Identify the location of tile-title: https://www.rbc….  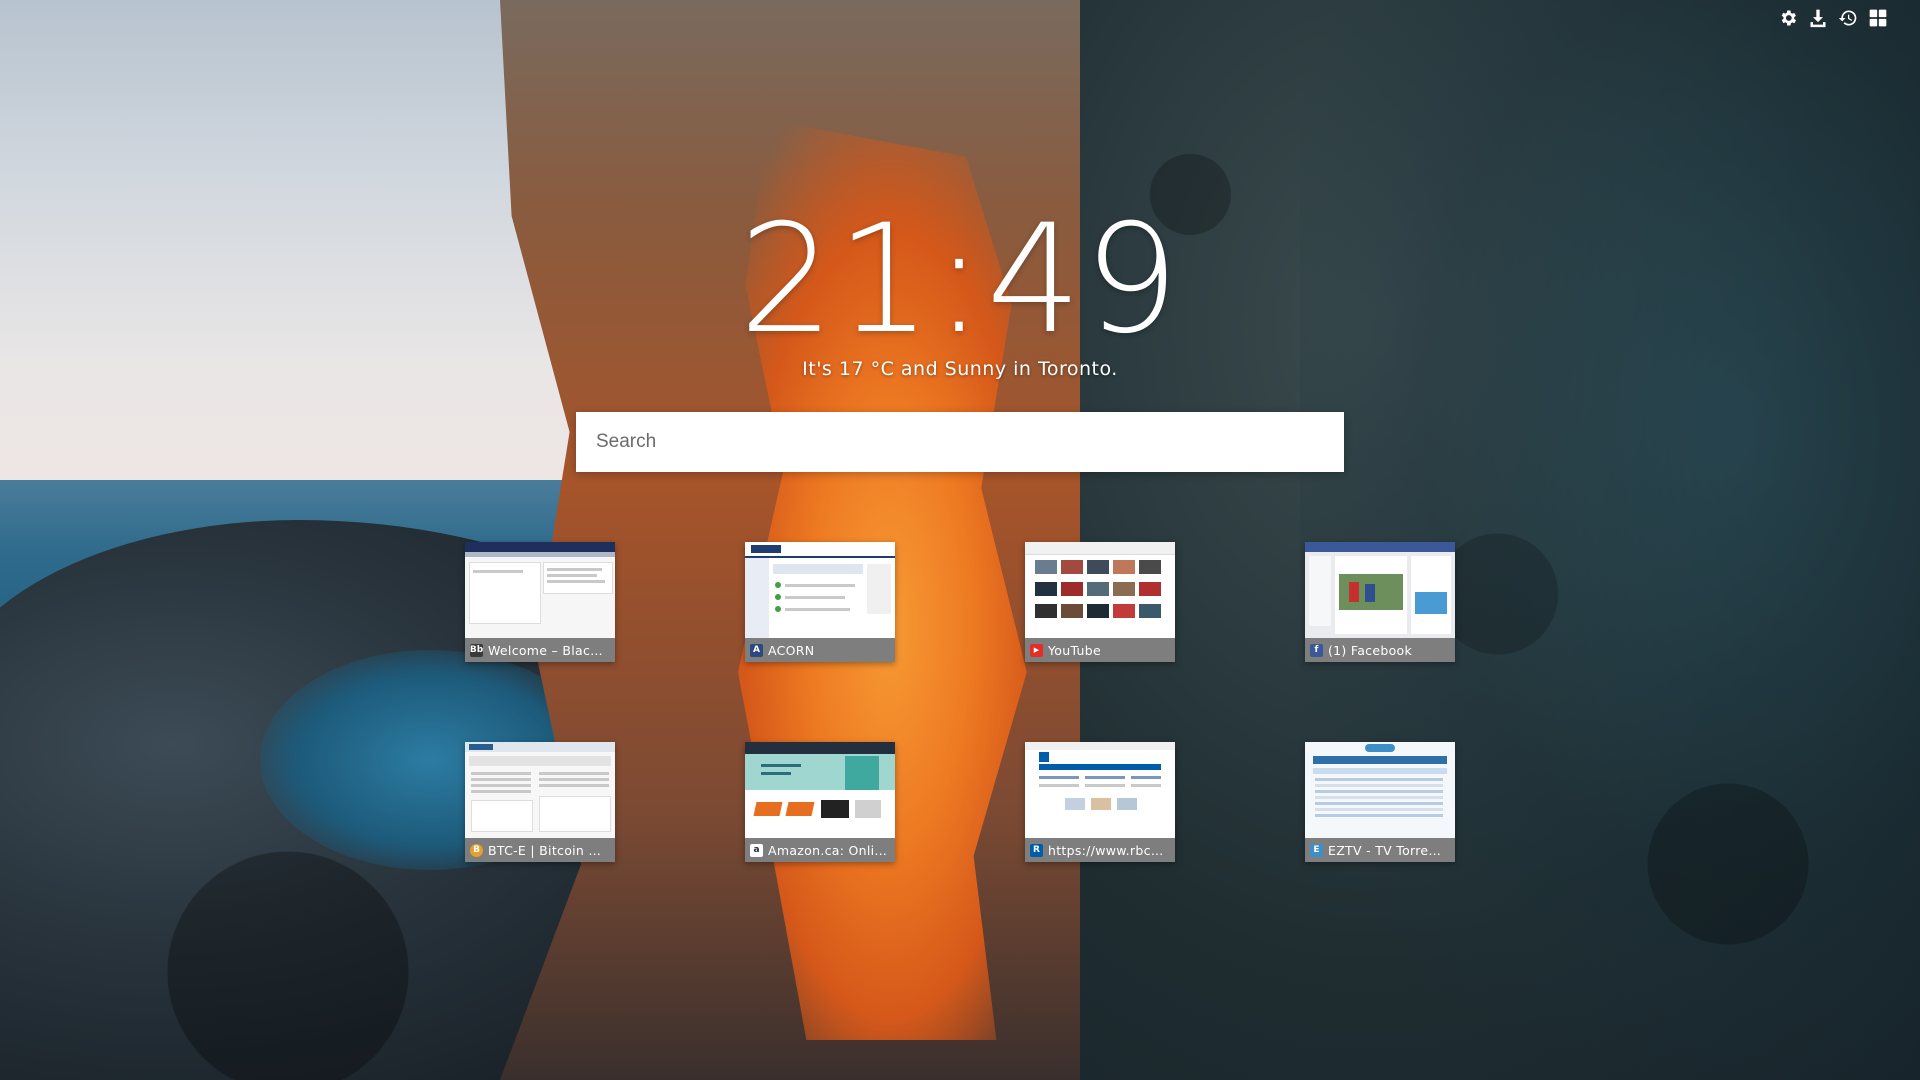
(1106, 850).